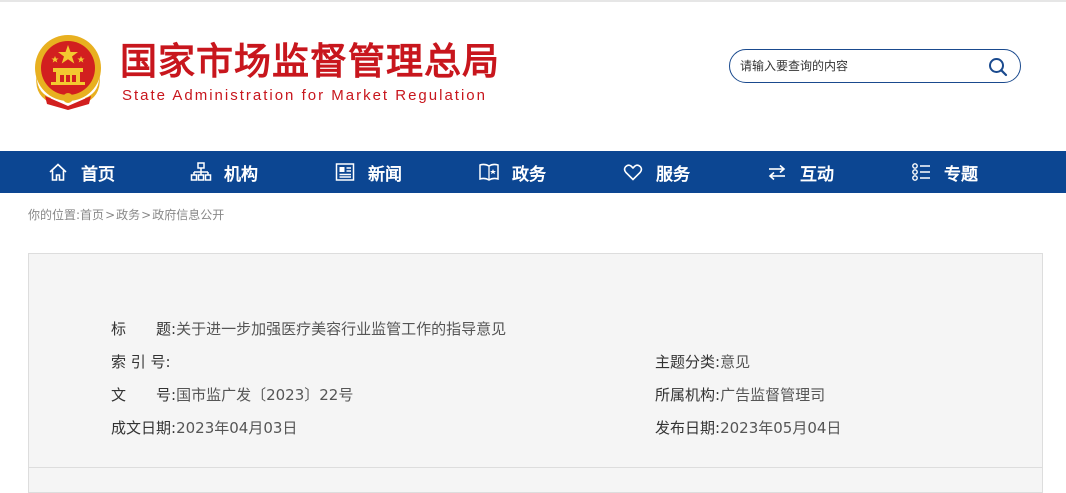 The width and height of the screenshot is (1066, 493). Describe the element at coordinates (921, 172) in the screenshot. I see `list-icon` at that location.